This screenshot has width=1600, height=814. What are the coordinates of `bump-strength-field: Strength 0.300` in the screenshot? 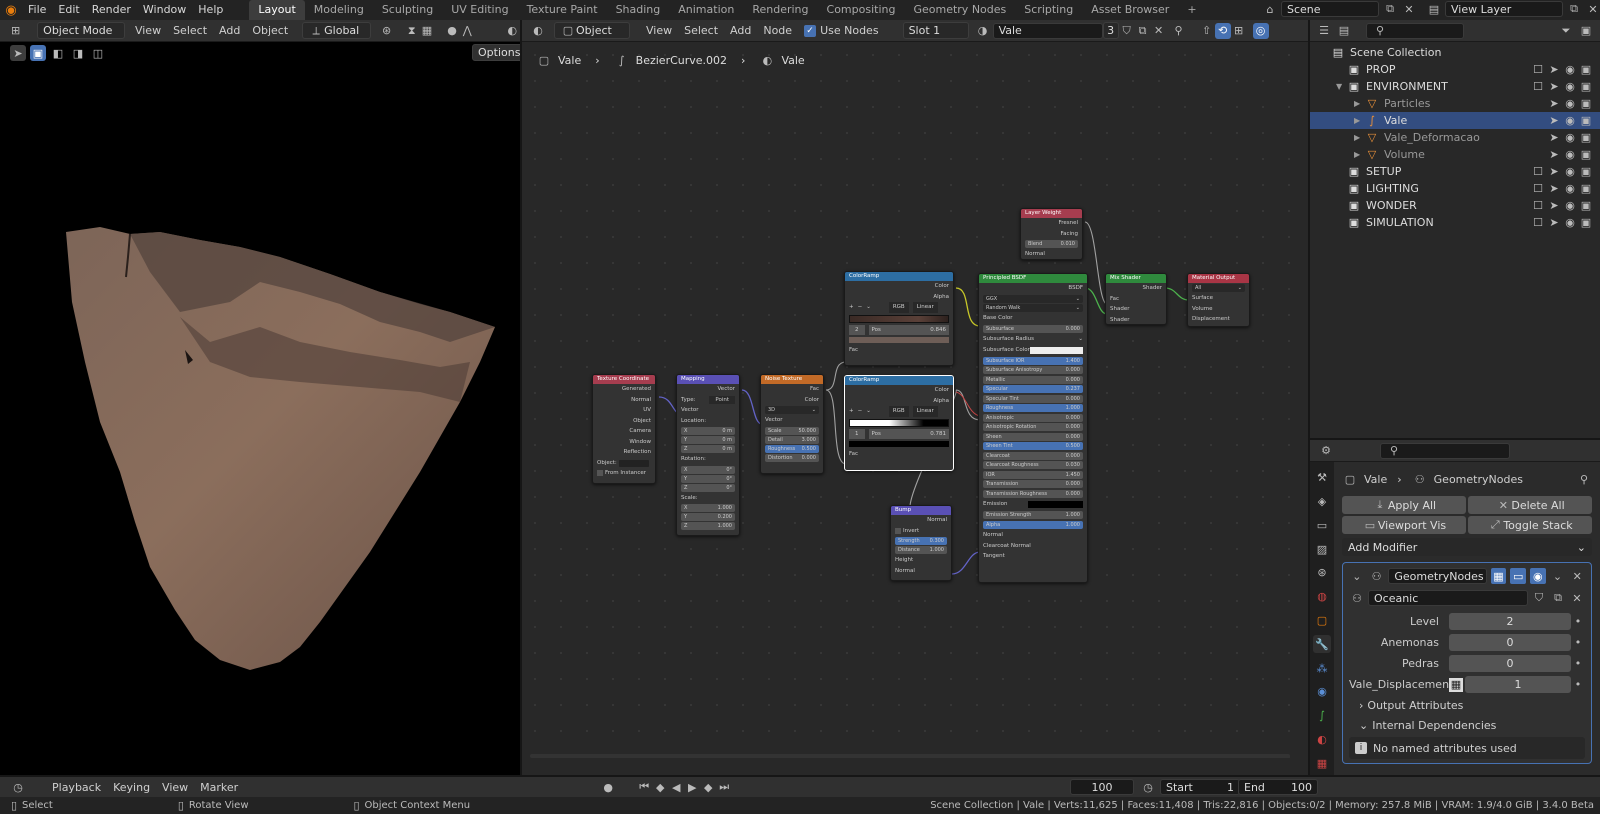 It's located at (921, 541).